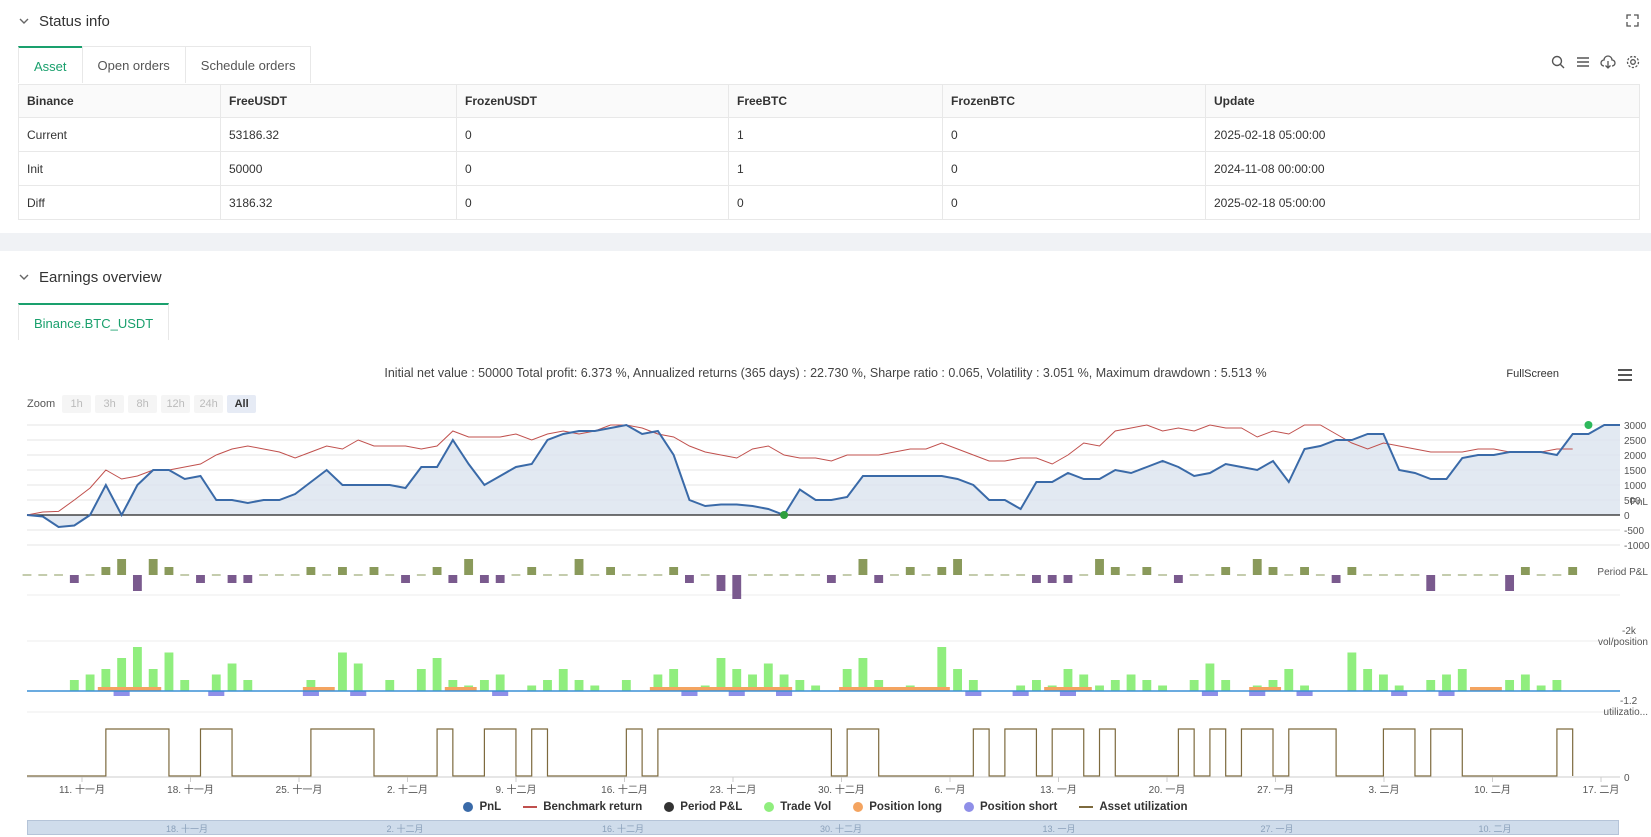 Image resolution: width=1651 pixels, height=837 pixels. I want to click on x-tick-label: 3. 二月, so click(1383, 790).